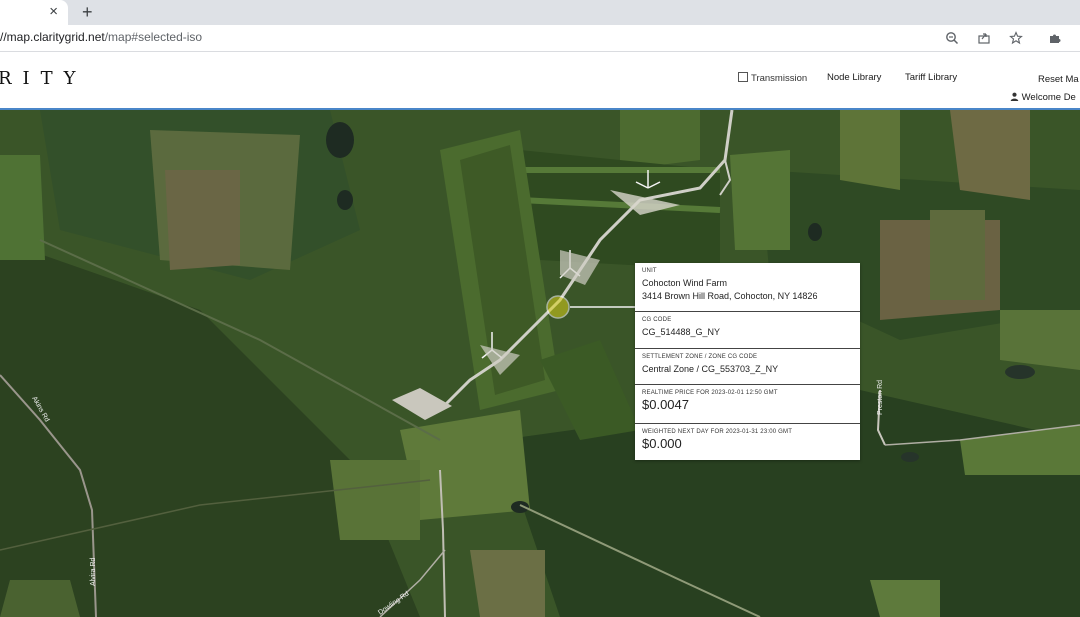  Describe the element at coordinates (700, 357) in the screenshot. I see `zone-label: SETTLEMENT ZONE / ZONE CG CODE` at that location.